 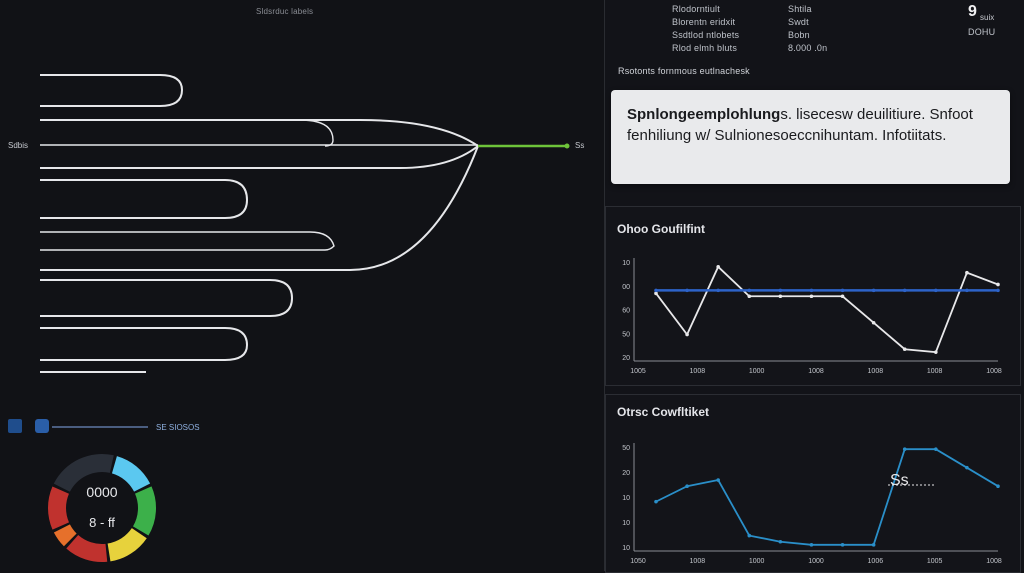 What do you see at coordinates (626, 287) in the screenshot?
I see `y-tick-label: 00` at bounding box center [626, 287].